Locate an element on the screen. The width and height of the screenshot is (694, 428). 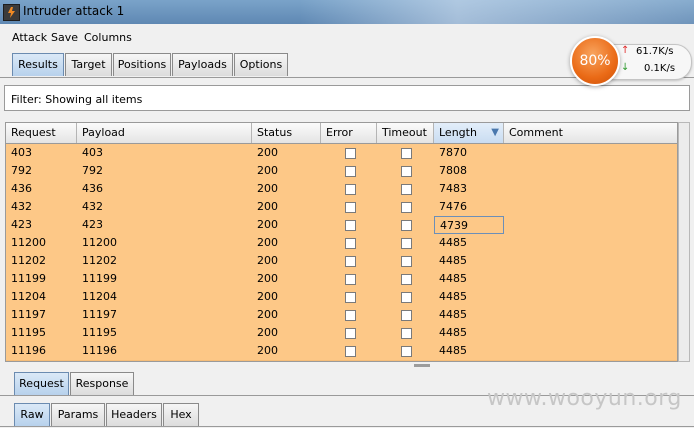
table-row: 11195 11195 200 4485 is located at coordinates (341, 333).